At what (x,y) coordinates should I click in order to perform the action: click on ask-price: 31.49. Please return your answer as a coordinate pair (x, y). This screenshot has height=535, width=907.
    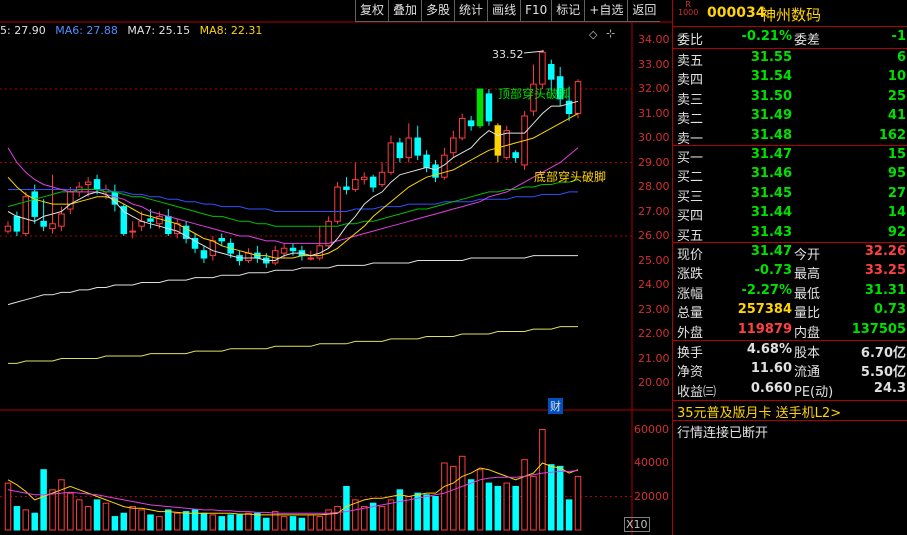
    Looking at the image, I should click on (771, 116).